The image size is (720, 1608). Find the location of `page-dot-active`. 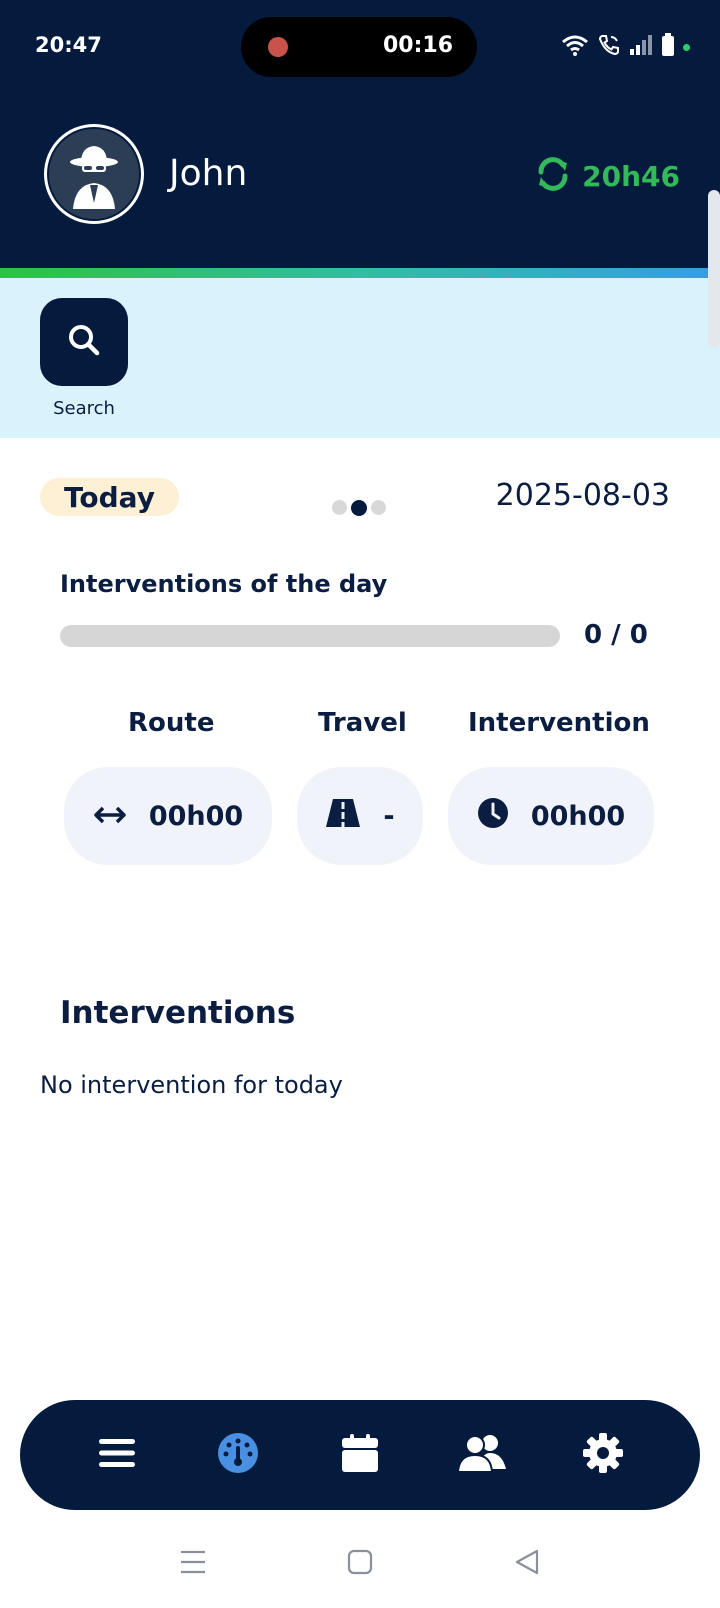

page-dot-active is located at coordinates (359, 508).